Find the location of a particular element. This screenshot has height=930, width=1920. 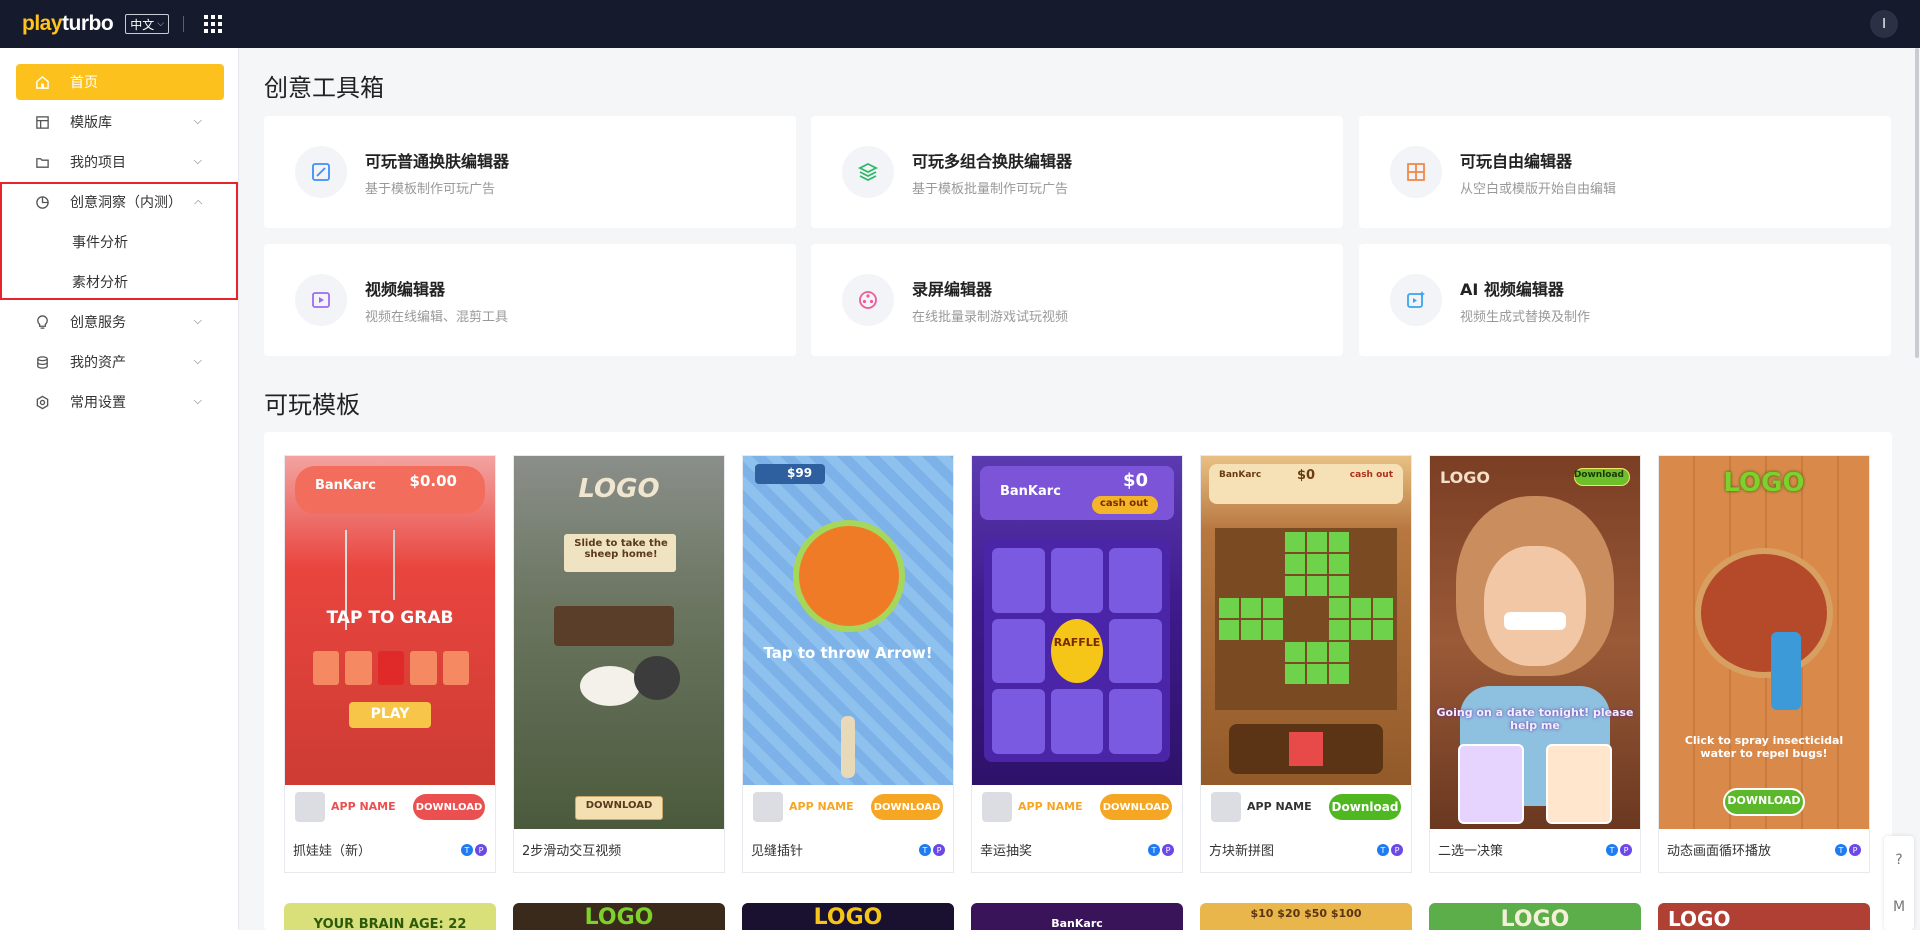

template-name: 方块新拼图 is located at coordinates (1242, 851).